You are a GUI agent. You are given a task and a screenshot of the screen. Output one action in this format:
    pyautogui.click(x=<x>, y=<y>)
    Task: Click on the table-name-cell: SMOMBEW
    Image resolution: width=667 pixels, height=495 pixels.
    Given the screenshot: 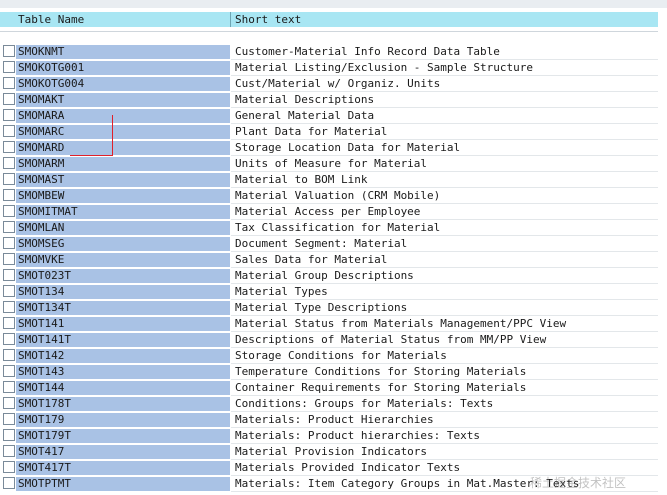 What is the action you would take?
    pyautogui.click(x=123, y=196)
    